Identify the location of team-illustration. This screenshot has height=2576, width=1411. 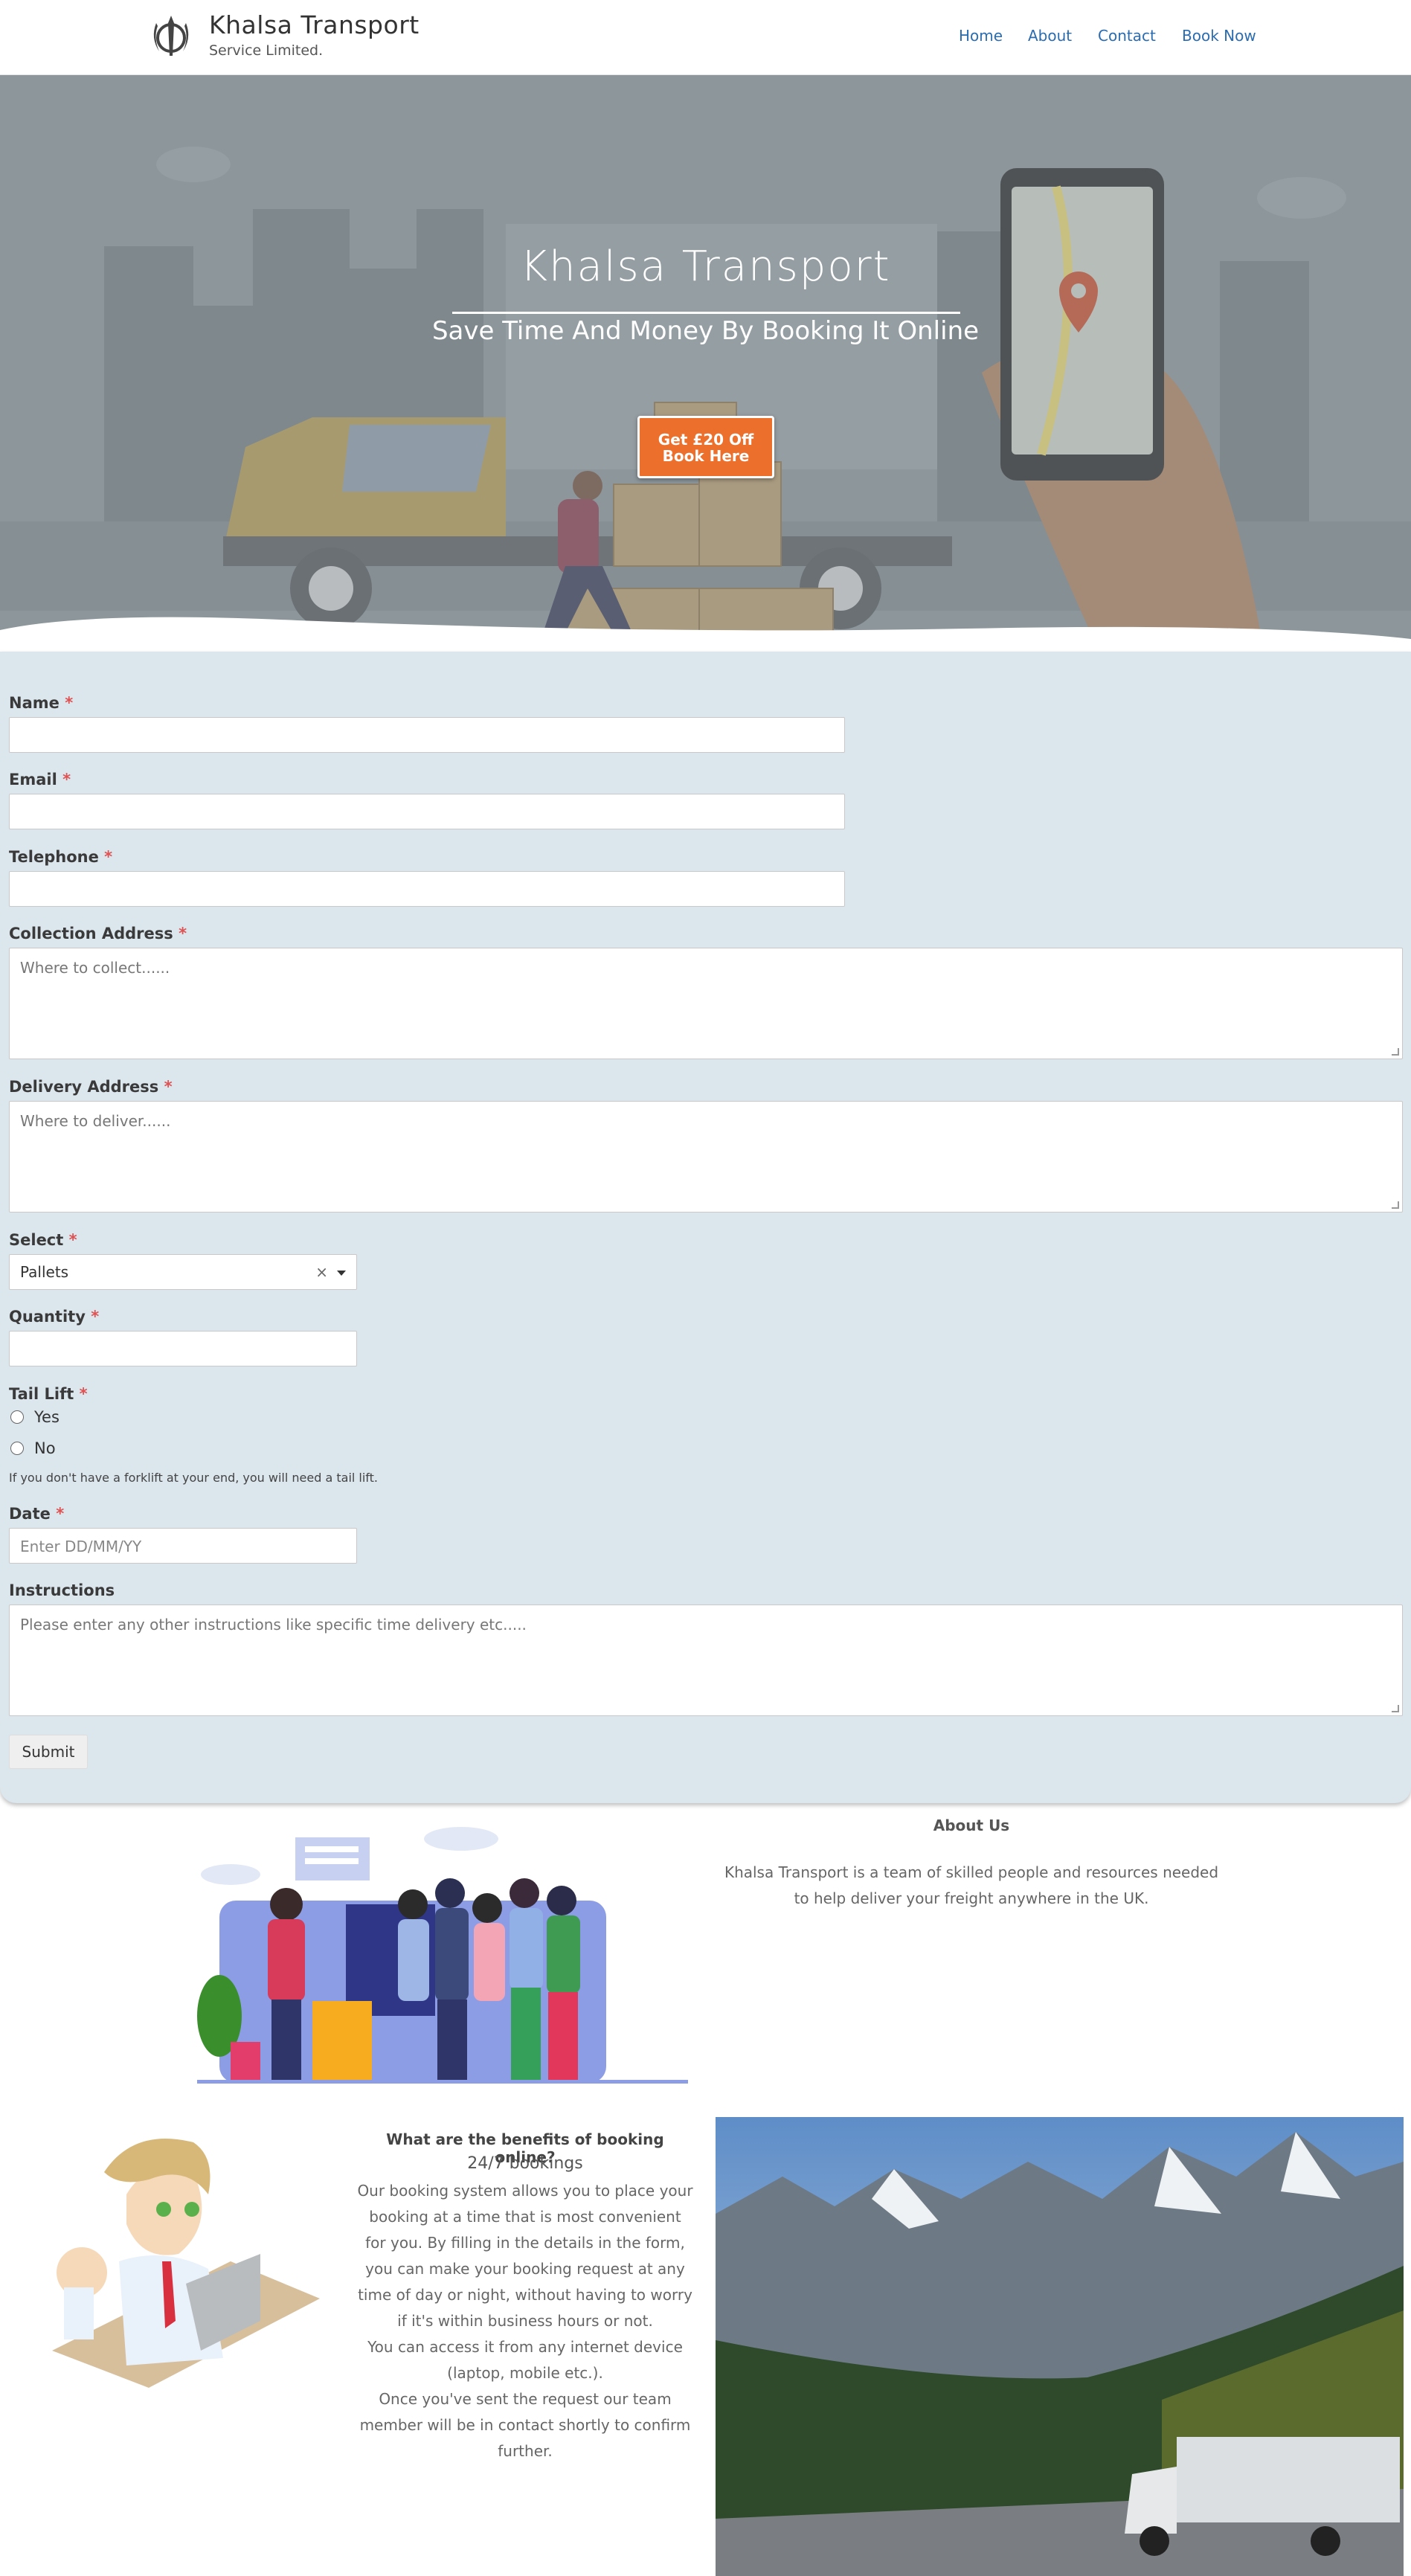
(442, 1955).